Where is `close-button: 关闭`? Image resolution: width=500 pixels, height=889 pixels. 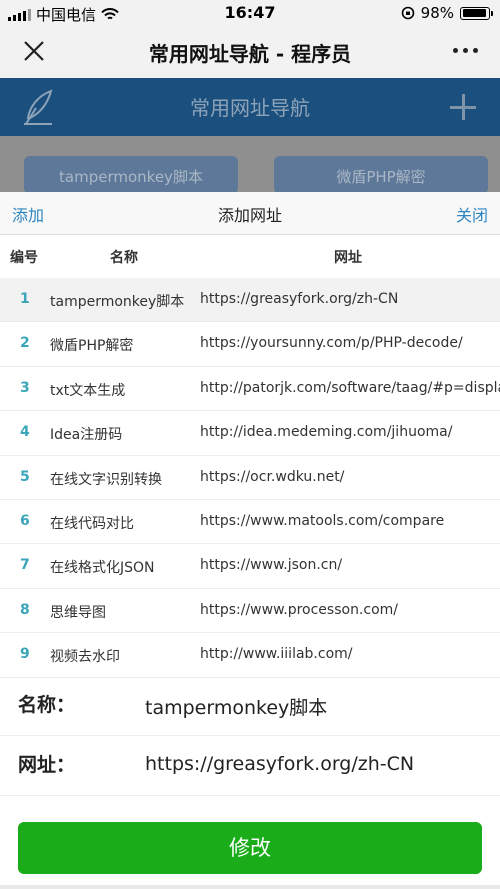 close-button: 关闭 is located at coordinates (472, 214).